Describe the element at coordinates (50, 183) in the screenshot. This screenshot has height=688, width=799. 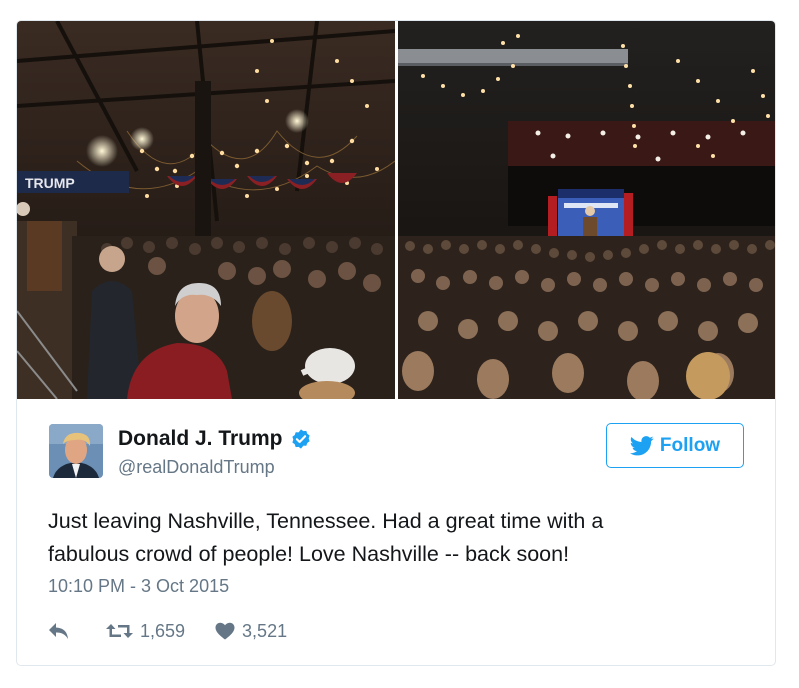
I see `photo-banner-text: TRUMP` at that location.